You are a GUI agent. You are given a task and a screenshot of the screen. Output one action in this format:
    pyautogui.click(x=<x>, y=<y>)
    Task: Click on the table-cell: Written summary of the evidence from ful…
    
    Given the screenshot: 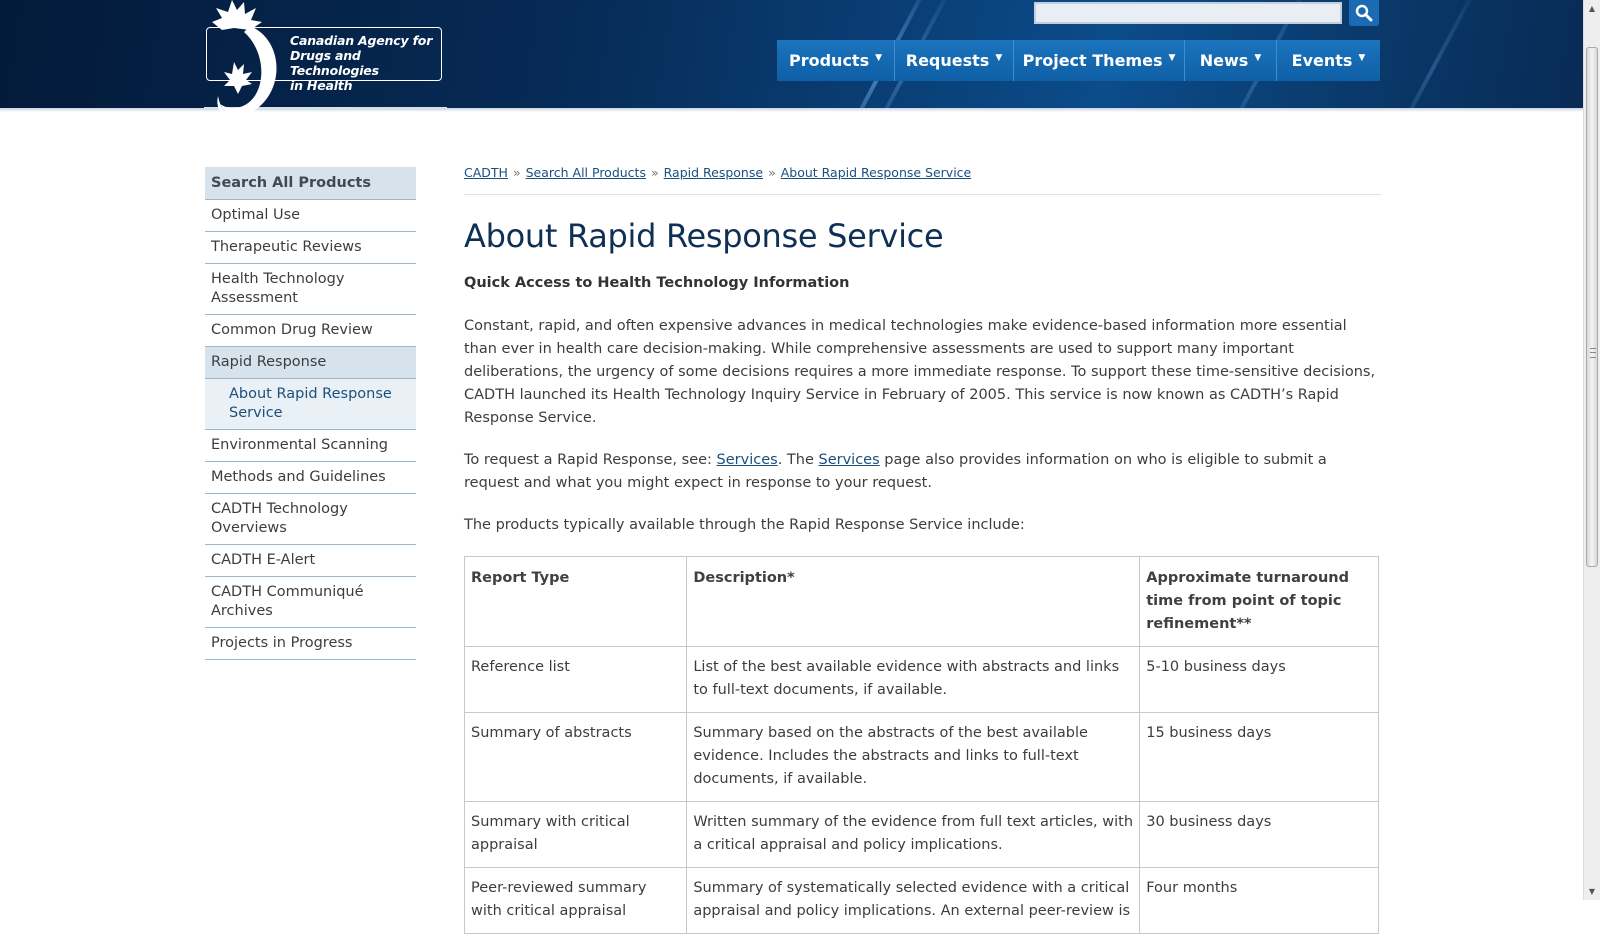 What is the action you would take?
    pyautogui.click(x=913, y=834)
    